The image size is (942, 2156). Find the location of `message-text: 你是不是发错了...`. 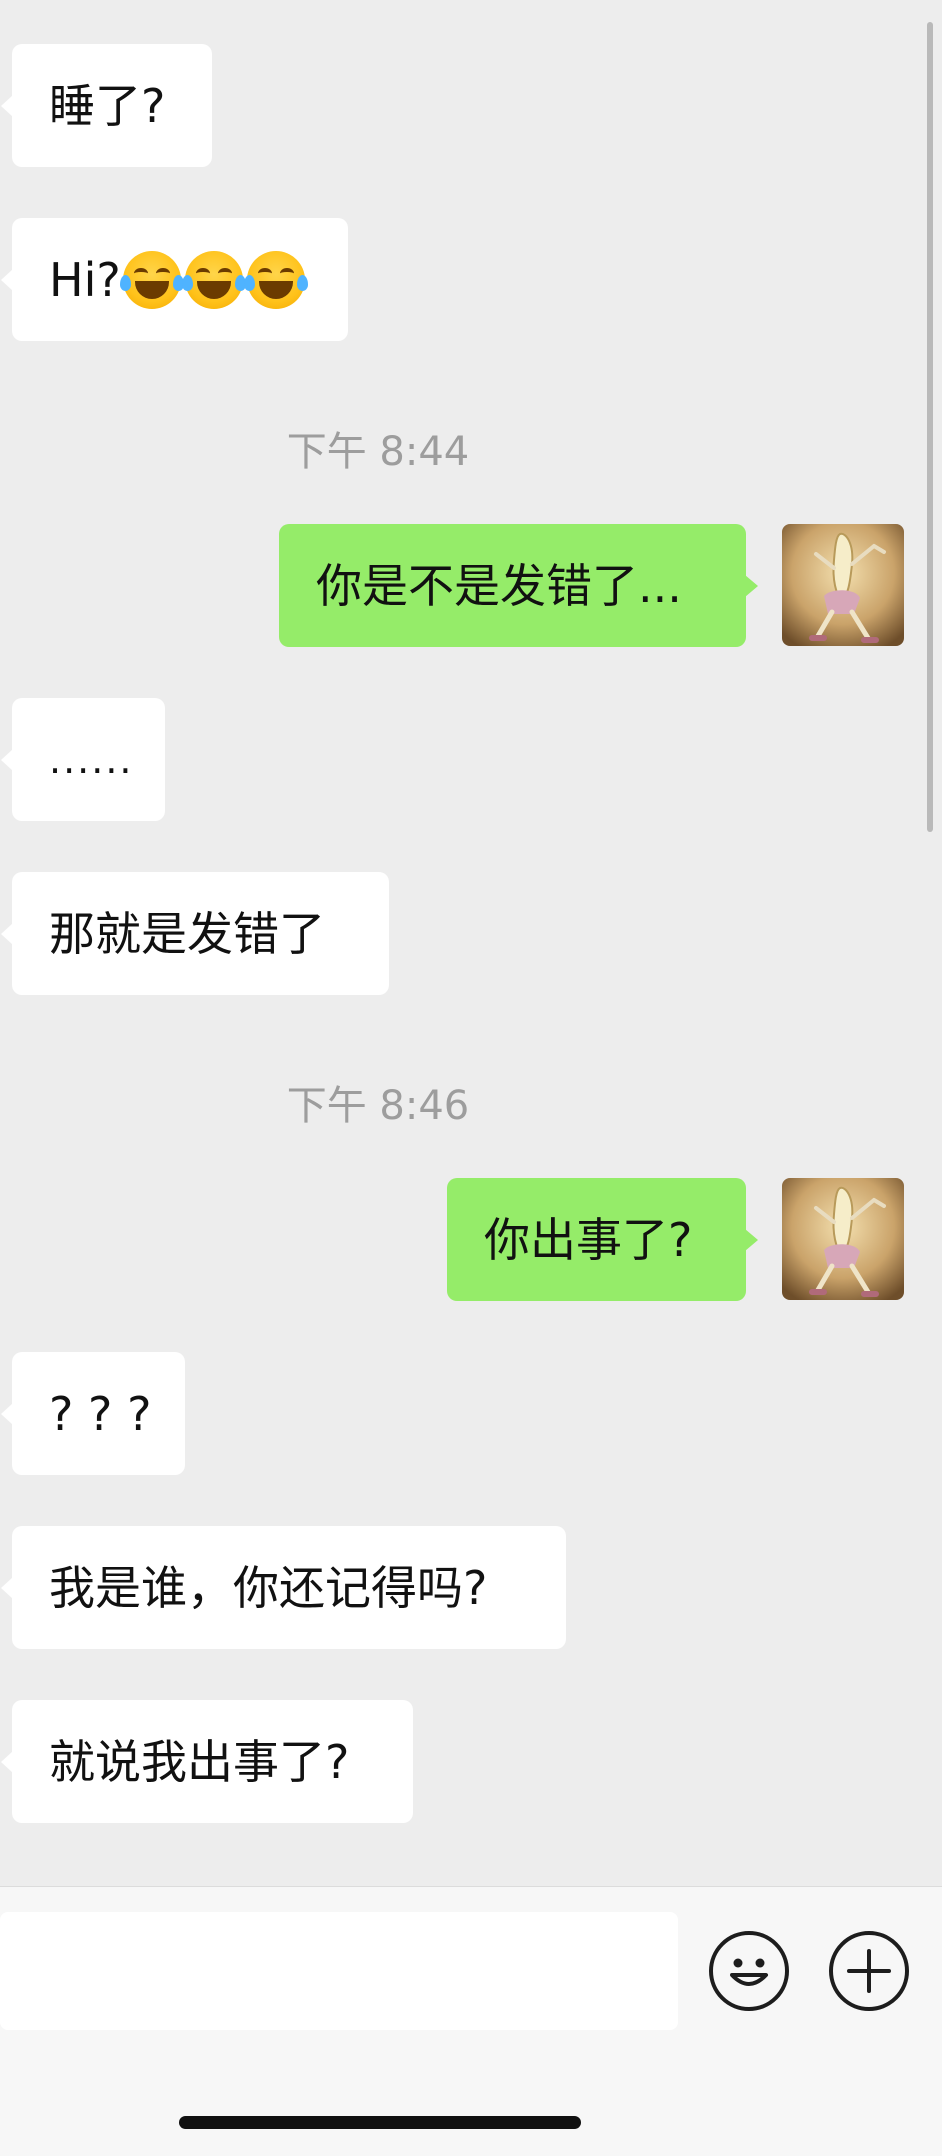

message-text: 你是不是发错了... is located at coordinates (499, 585).